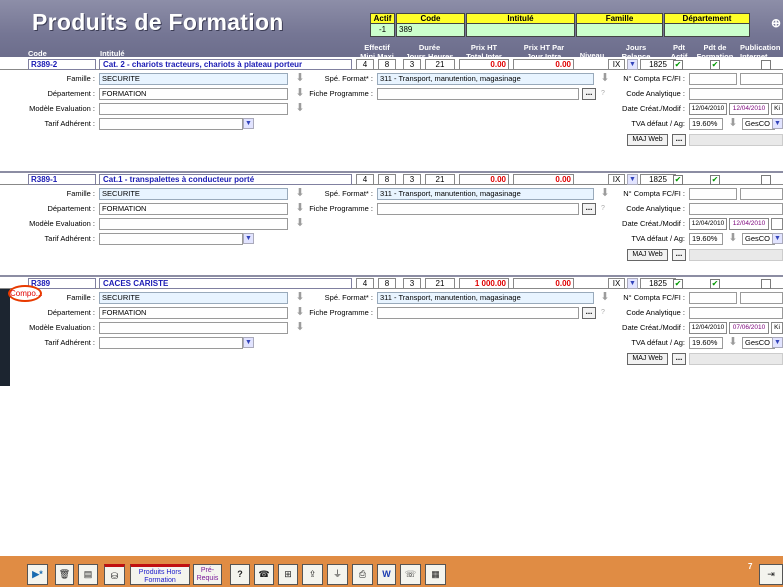 The width and height of the screenshot is (783, 587). Describe the element at coordinates (240, 574) in the screenshot. I see `help-icon: ?` at that location.